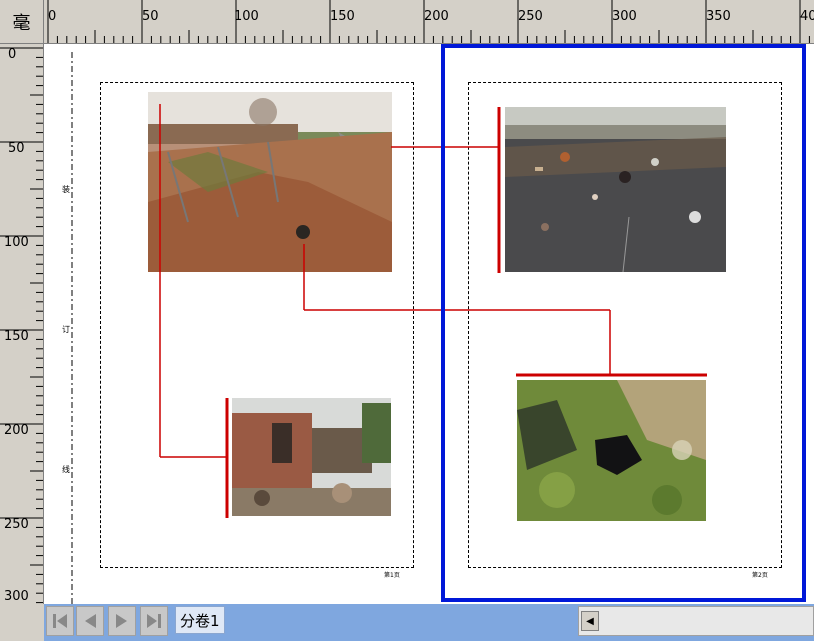 Image resolution: width=814 pixels, height=641 pixels. I want to click on v-ruler-label-200: 200, so click(16, 430).